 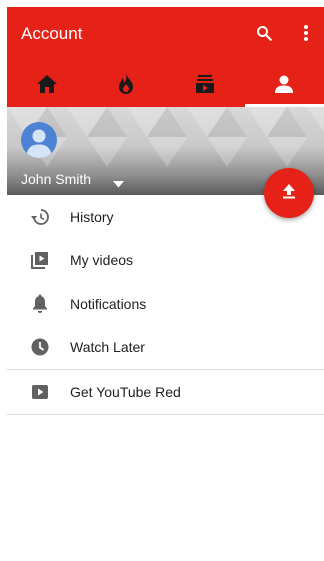 I want to click on menu-item-youtube-red: Get YouTube Red, so click(x=165, y=392).